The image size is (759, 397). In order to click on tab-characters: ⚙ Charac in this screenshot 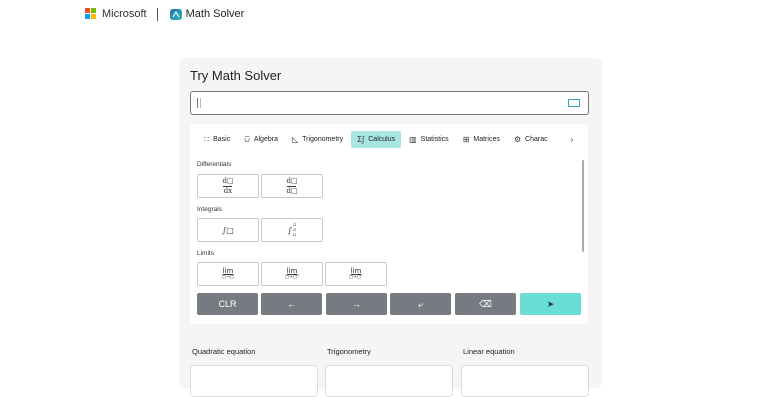, I will do `click(531, 139)`.